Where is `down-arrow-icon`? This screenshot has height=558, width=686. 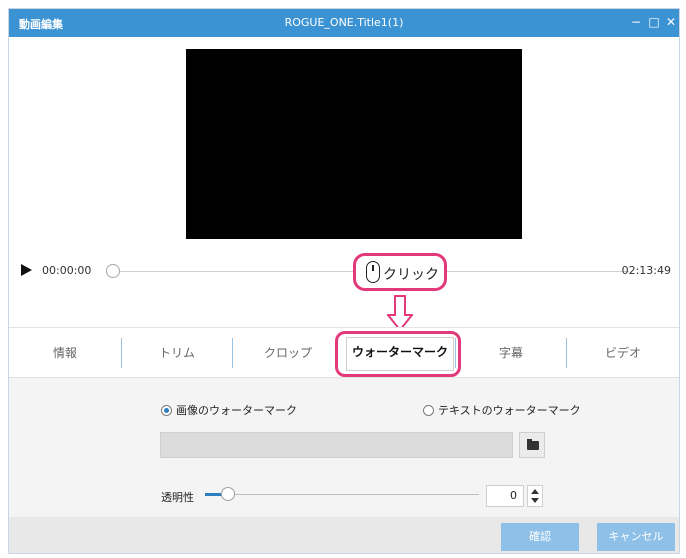 down-arrow-icon is located at coordinates (400, 313).